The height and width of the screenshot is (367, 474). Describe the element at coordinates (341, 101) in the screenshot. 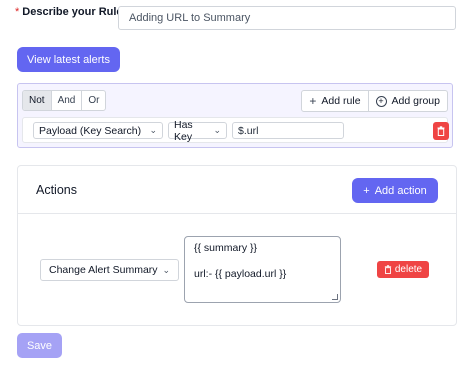

I see `add-rule-label: Add rule` at that location.